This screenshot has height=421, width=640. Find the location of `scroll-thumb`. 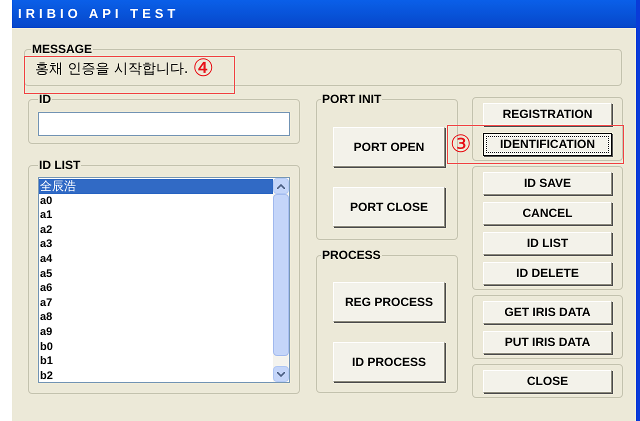

scroll-thumb is located at coordinates (281, 275).